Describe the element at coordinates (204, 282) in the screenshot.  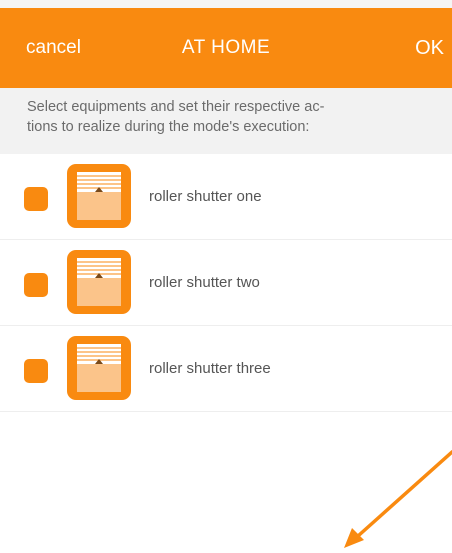
I see `equipment-label: roller shutter two` at that location.